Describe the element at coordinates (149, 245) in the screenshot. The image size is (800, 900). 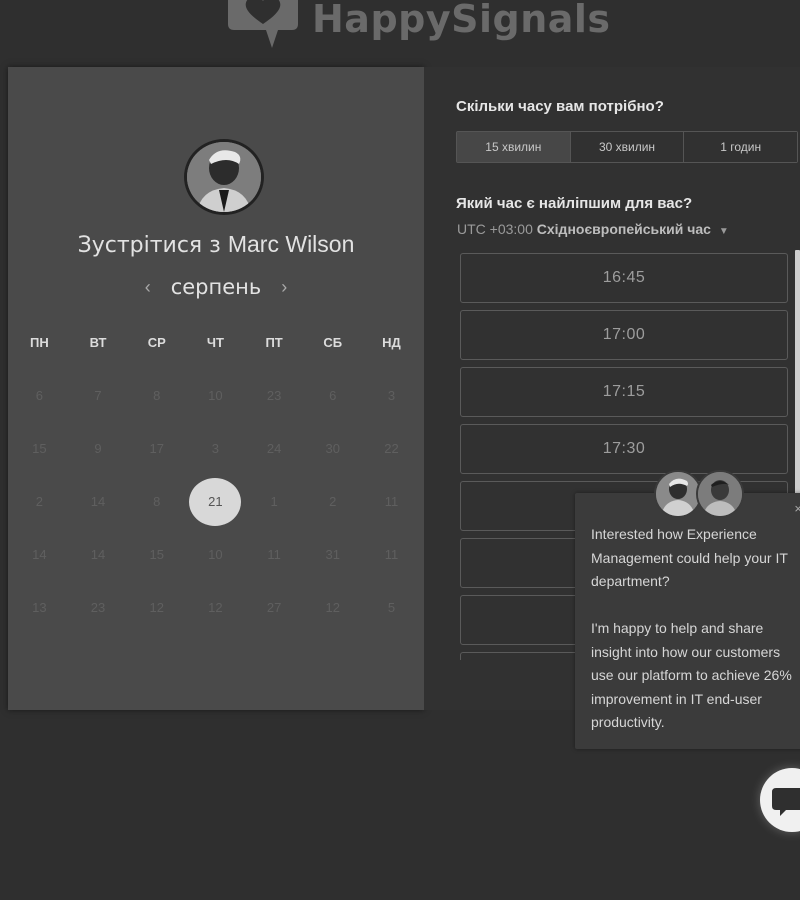
I see `host-prefix: Зустрітися з` at that location.